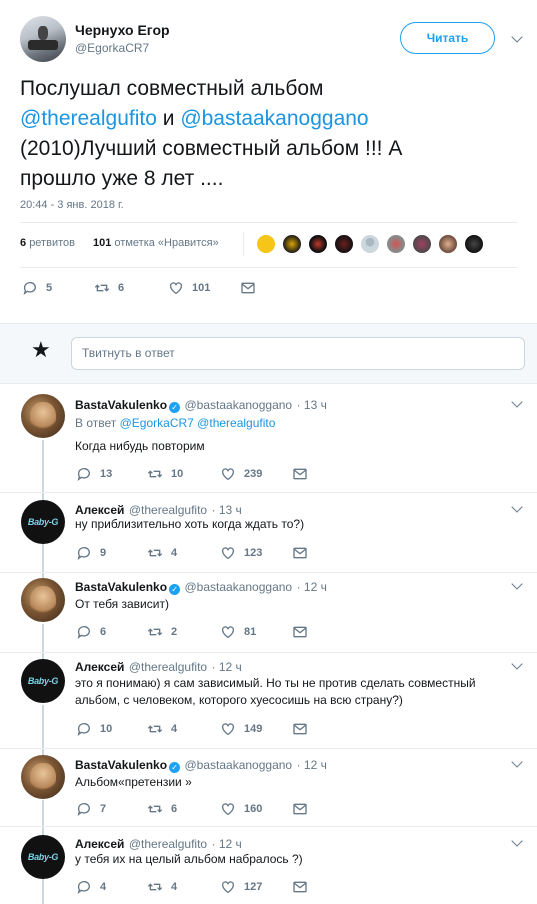  What do you see at coordinates (177, 474) in the screenshot?
I see `retweet-count: 10` at bounding box center [177, 474].